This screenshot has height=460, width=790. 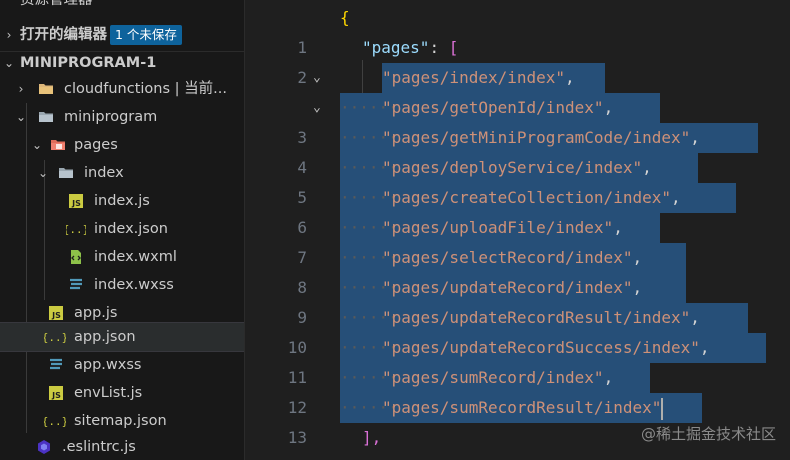 I want to click on code-line: 1 ⌄ {, so click(x=517, y=44).